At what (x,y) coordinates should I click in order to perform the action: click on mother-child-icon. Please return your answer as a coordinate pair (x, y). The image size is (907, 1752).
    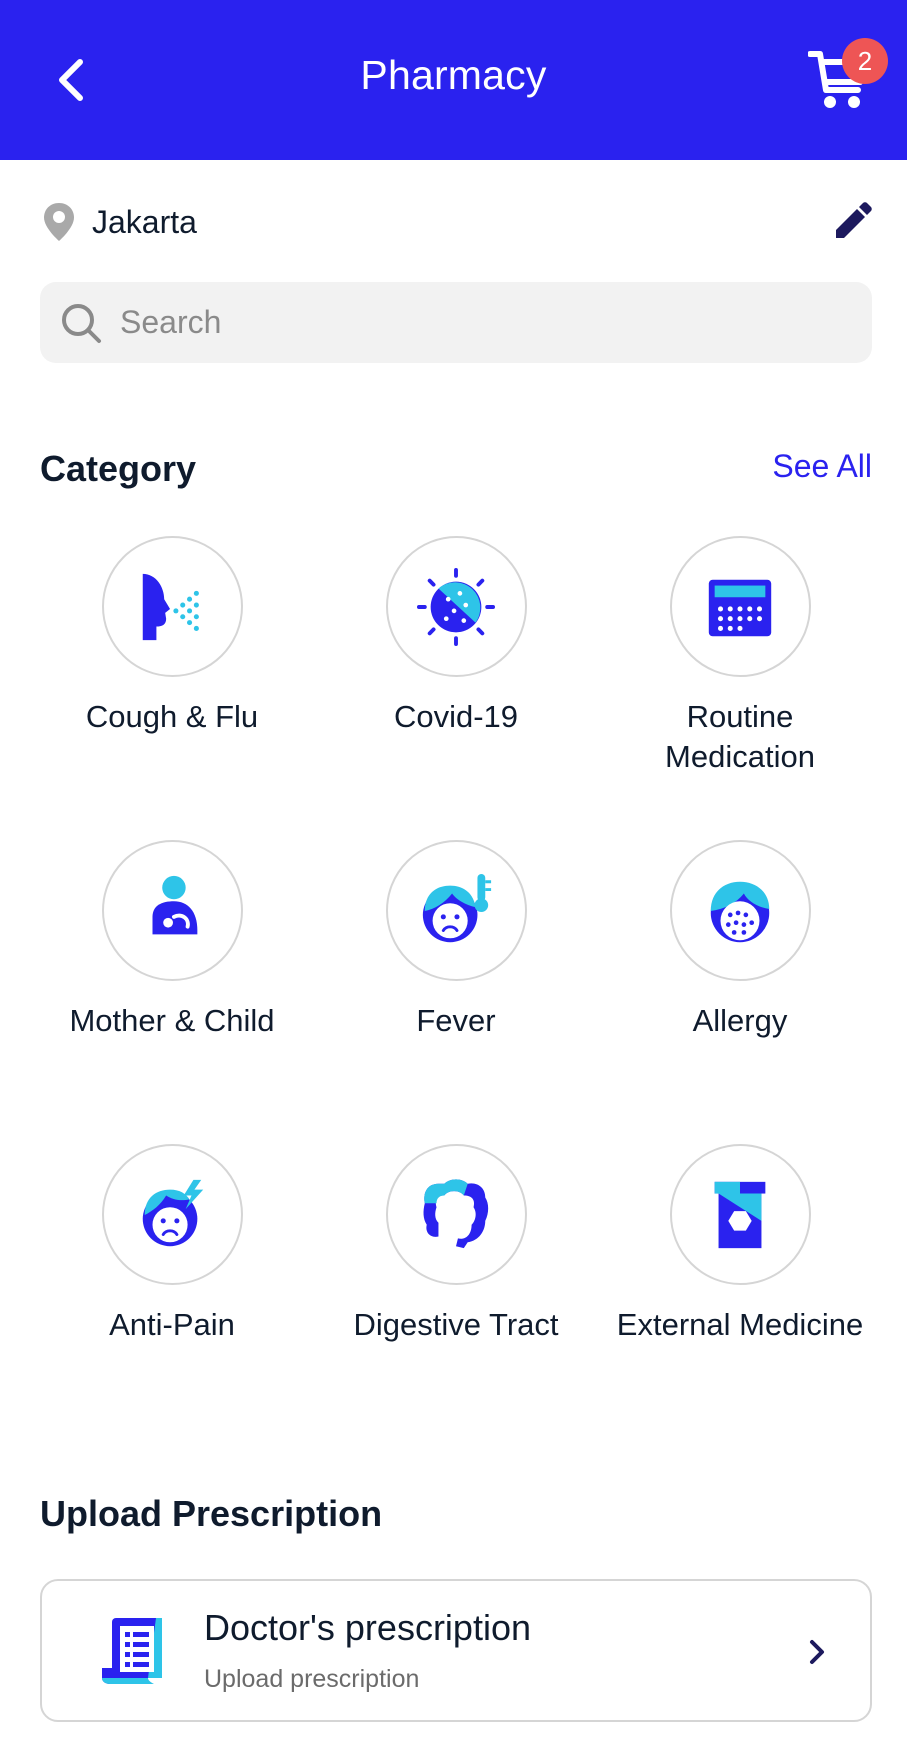
    Looking at the image, I should click on (175, 904).